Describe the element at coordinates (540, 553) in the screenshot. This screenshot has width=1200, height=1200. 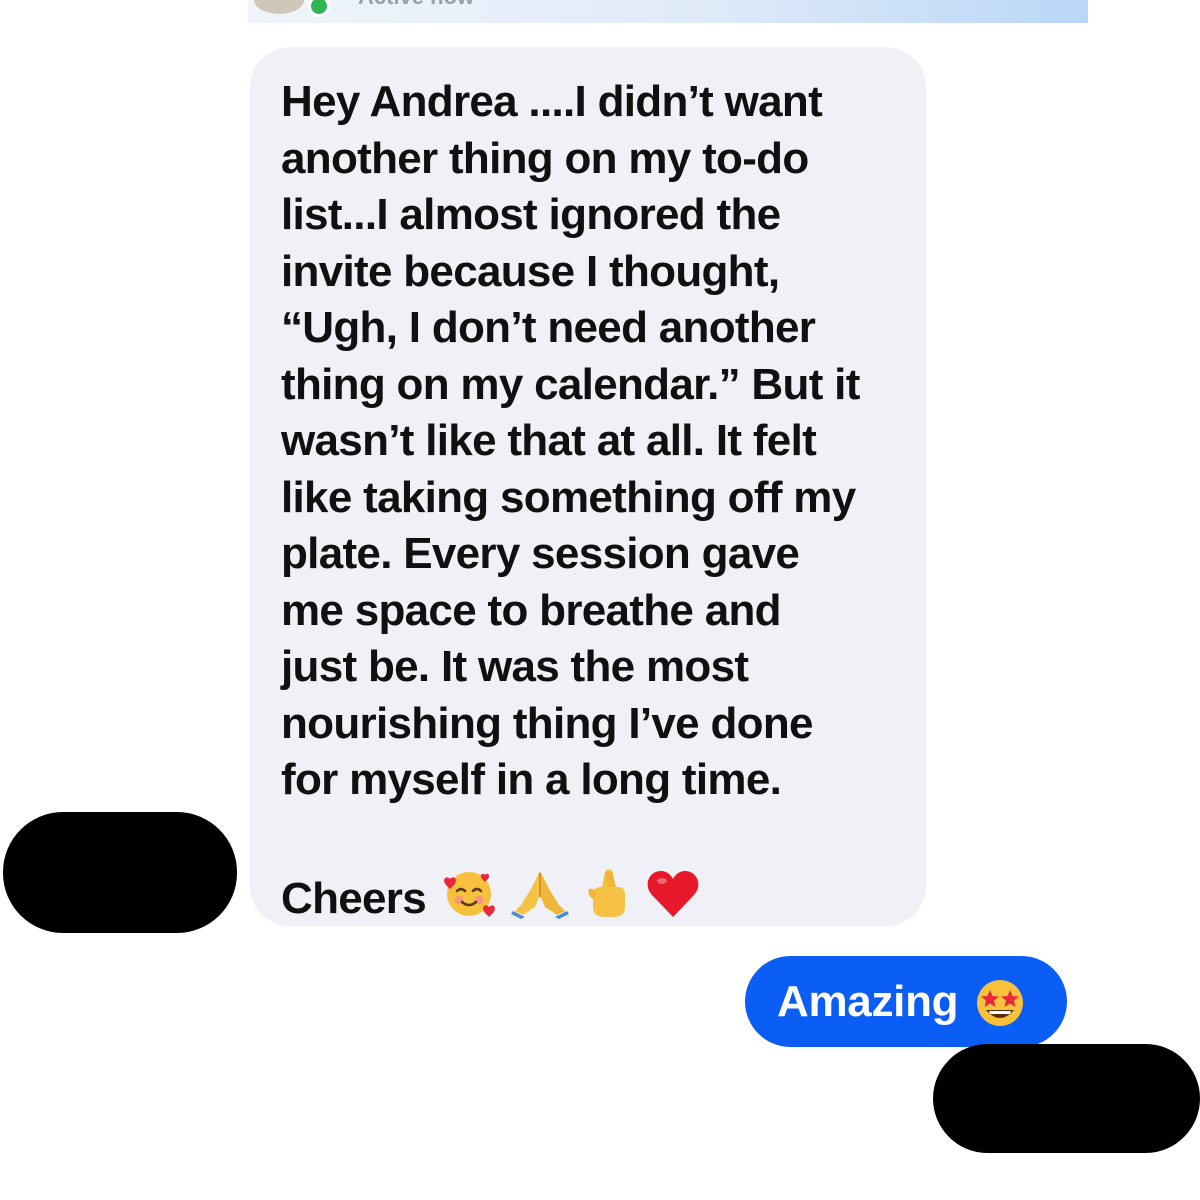
I see `message-line: plate. Every session gave` at that location.